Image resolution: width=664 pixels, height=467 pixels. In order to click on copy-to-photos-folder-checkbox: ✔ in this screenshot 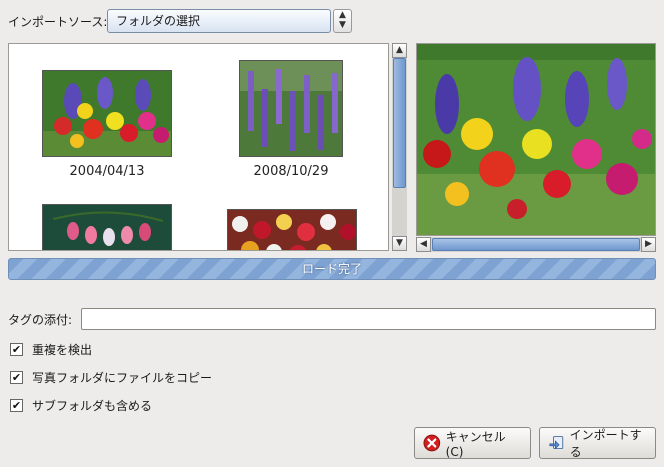, I will do `click(16, 377)`.